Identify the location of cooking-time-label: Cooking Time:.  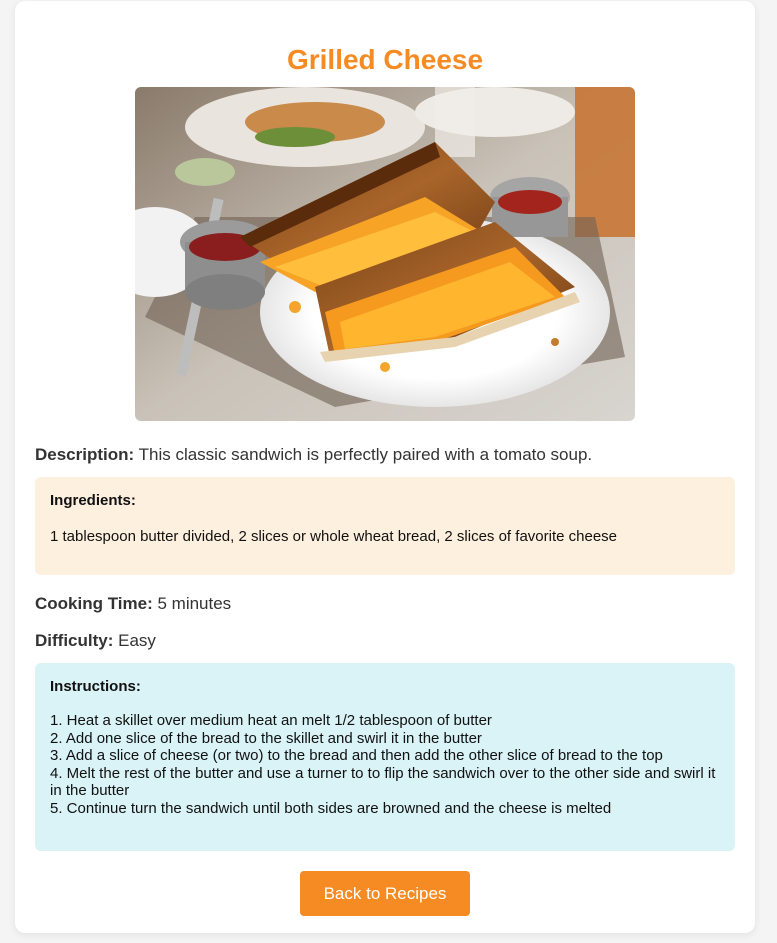
(94, 603).